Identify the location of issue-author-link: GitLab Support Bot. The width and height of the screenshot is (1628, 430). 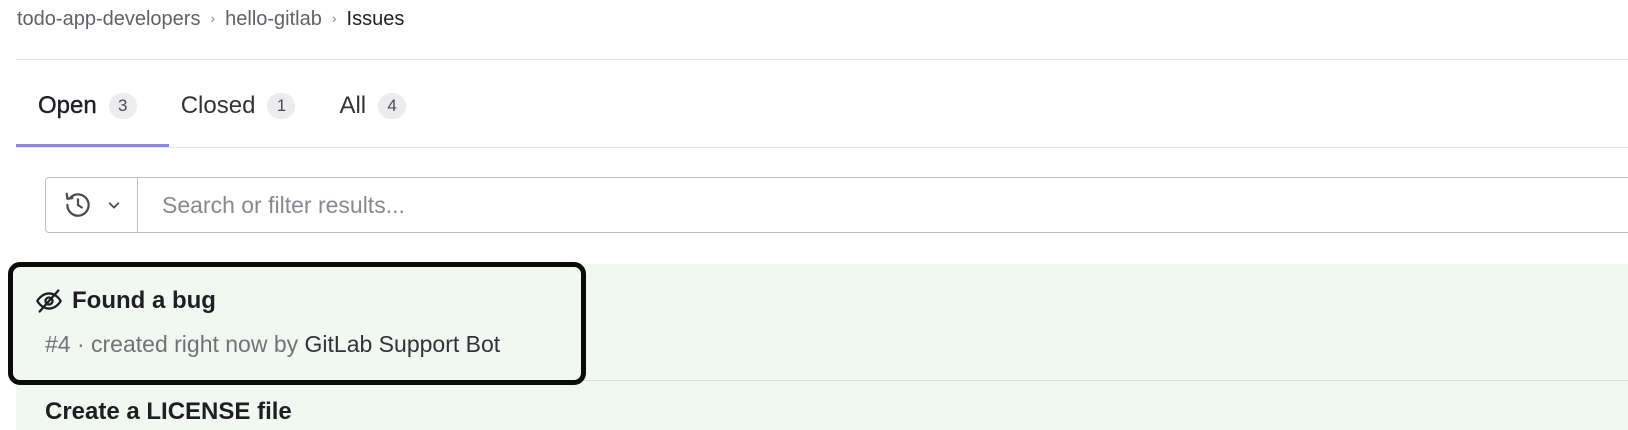
(403, 344).